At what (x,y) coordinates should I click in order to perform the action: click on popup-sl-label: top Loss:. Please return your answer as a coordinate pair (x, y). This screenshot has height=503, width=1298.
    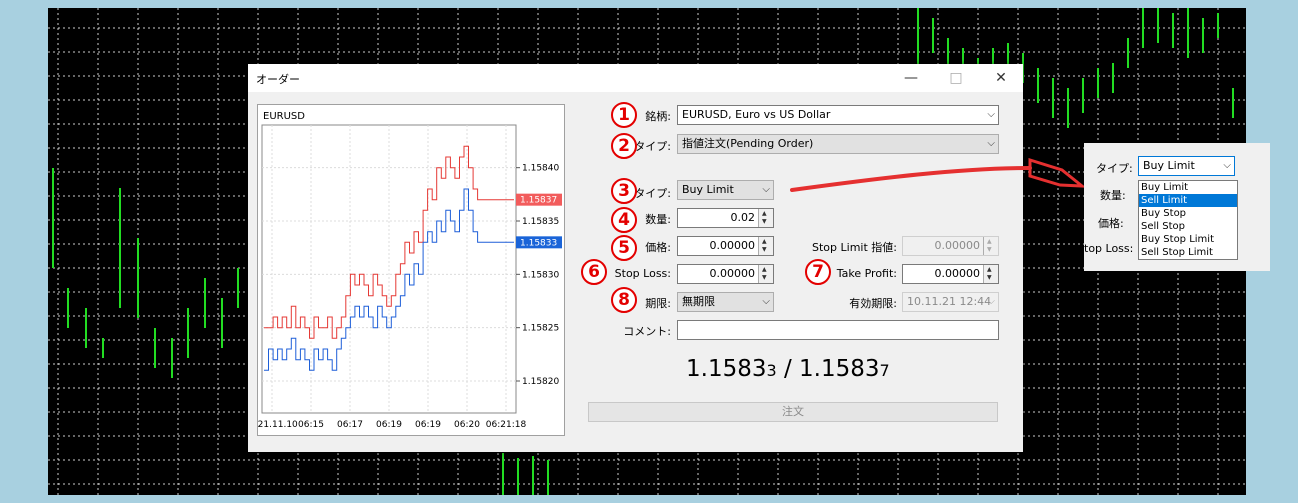
    Looking at the image, I should click on (1109, 248).